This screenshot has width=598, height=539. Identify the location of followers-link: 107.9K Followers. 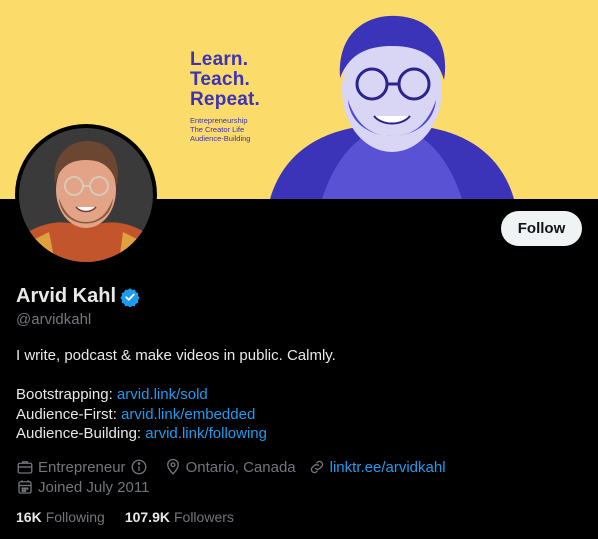
(179, 517).